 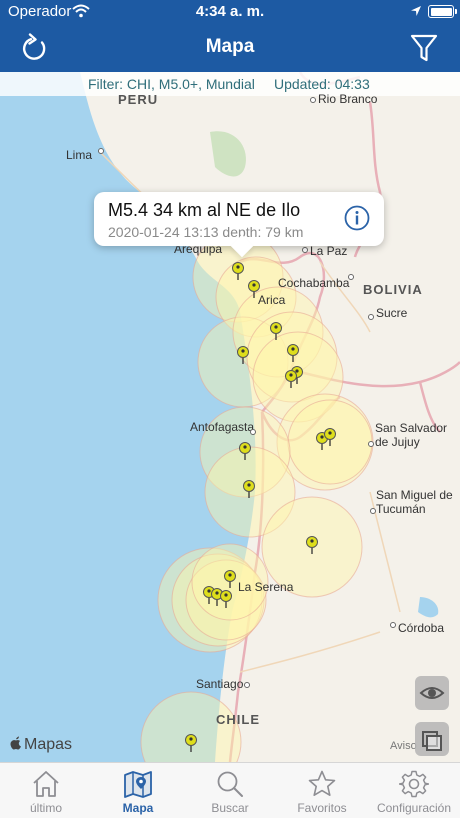 I want to click on country-label: CHILE, so click(x=238, y=719).